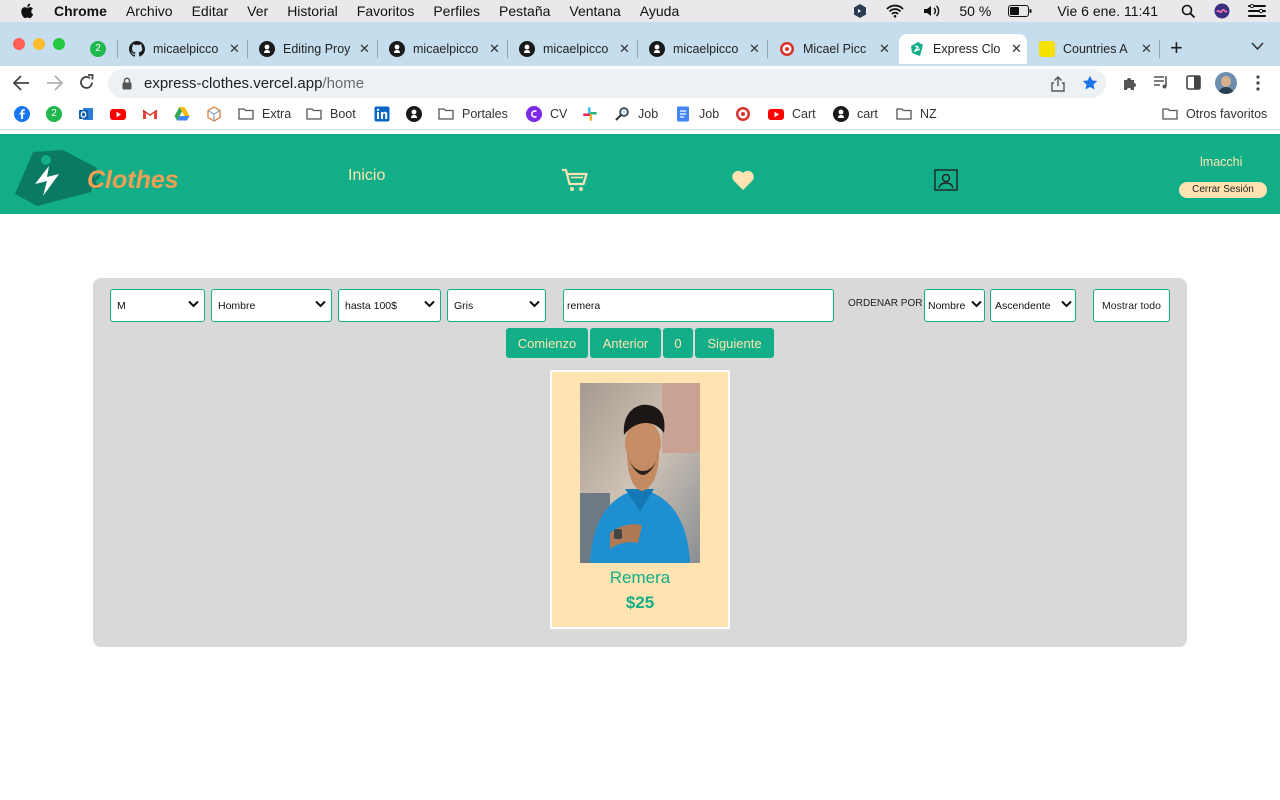  I want to click on clock: Vie 6 ene. 11:41, so click(1107, 11).